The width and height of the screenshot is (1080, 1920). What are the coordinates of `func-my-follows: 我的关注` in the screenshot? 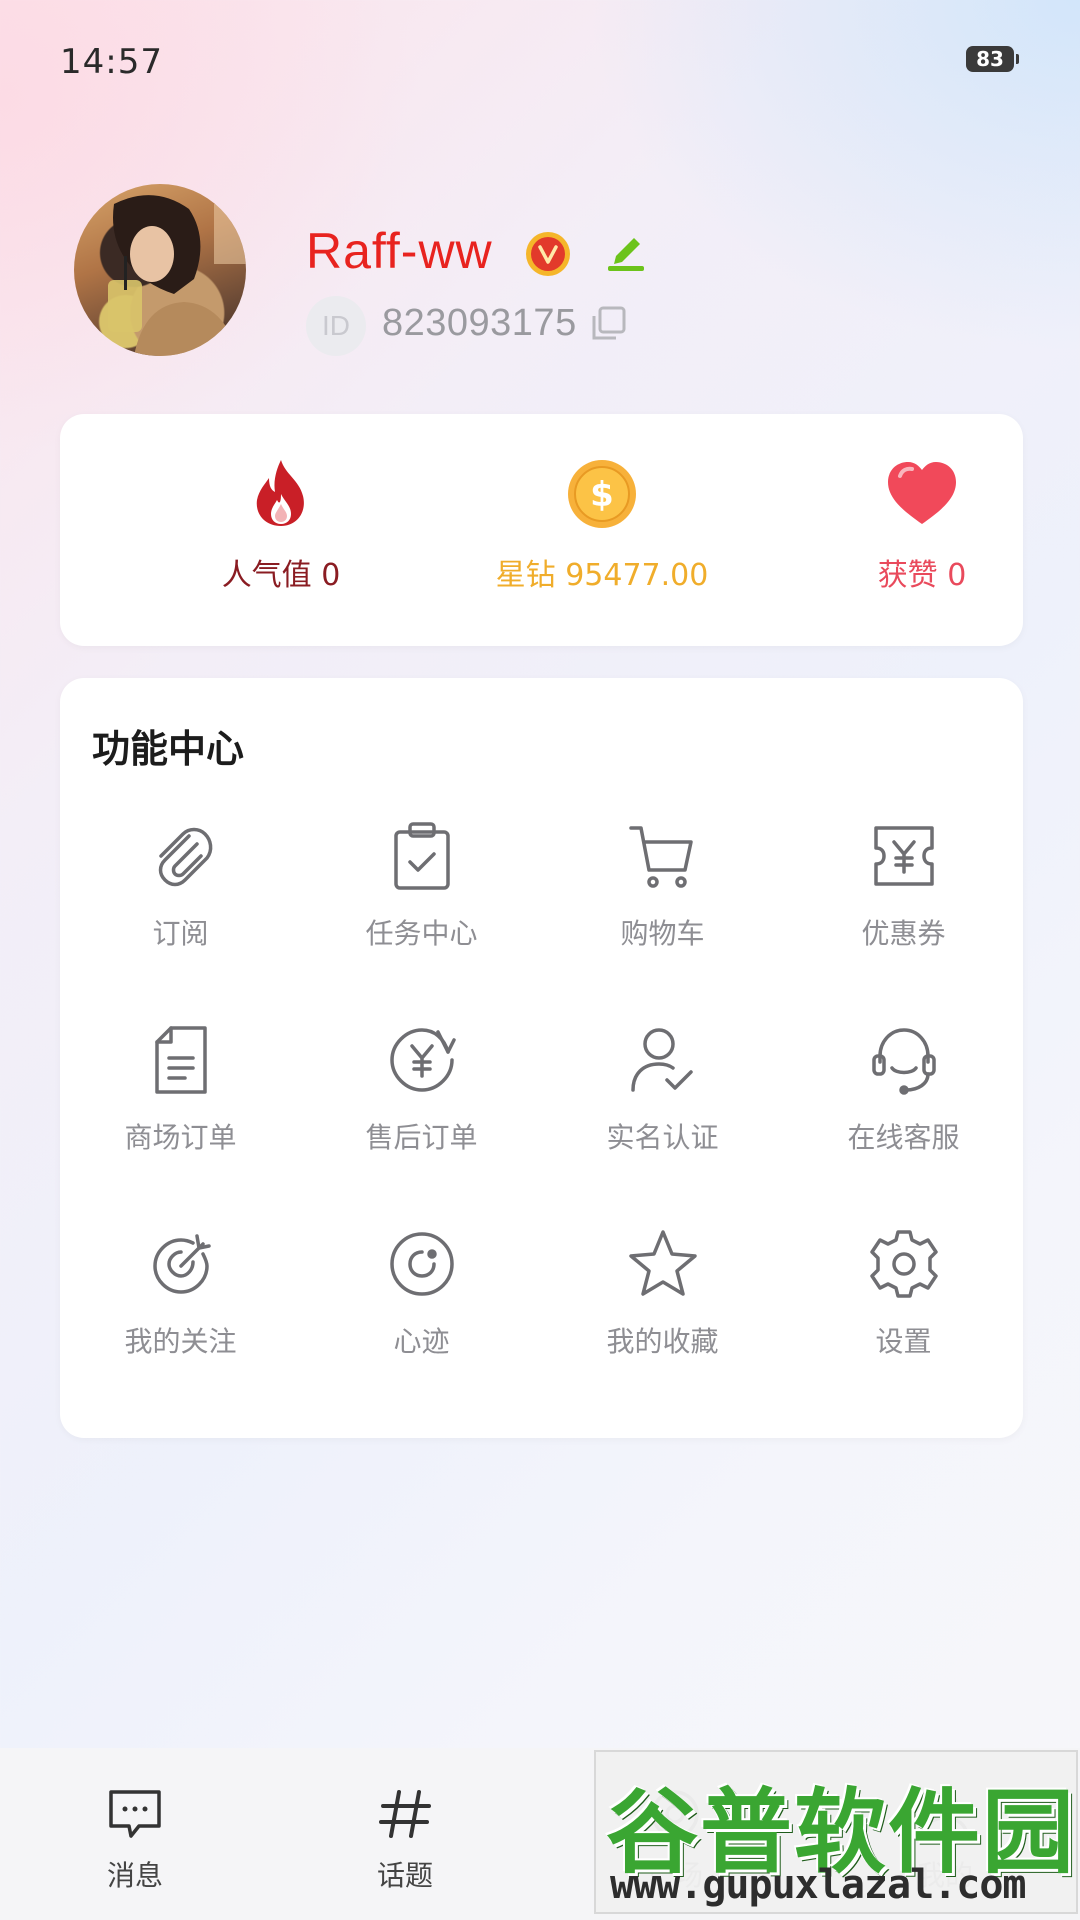 It's located at (180, 1306).